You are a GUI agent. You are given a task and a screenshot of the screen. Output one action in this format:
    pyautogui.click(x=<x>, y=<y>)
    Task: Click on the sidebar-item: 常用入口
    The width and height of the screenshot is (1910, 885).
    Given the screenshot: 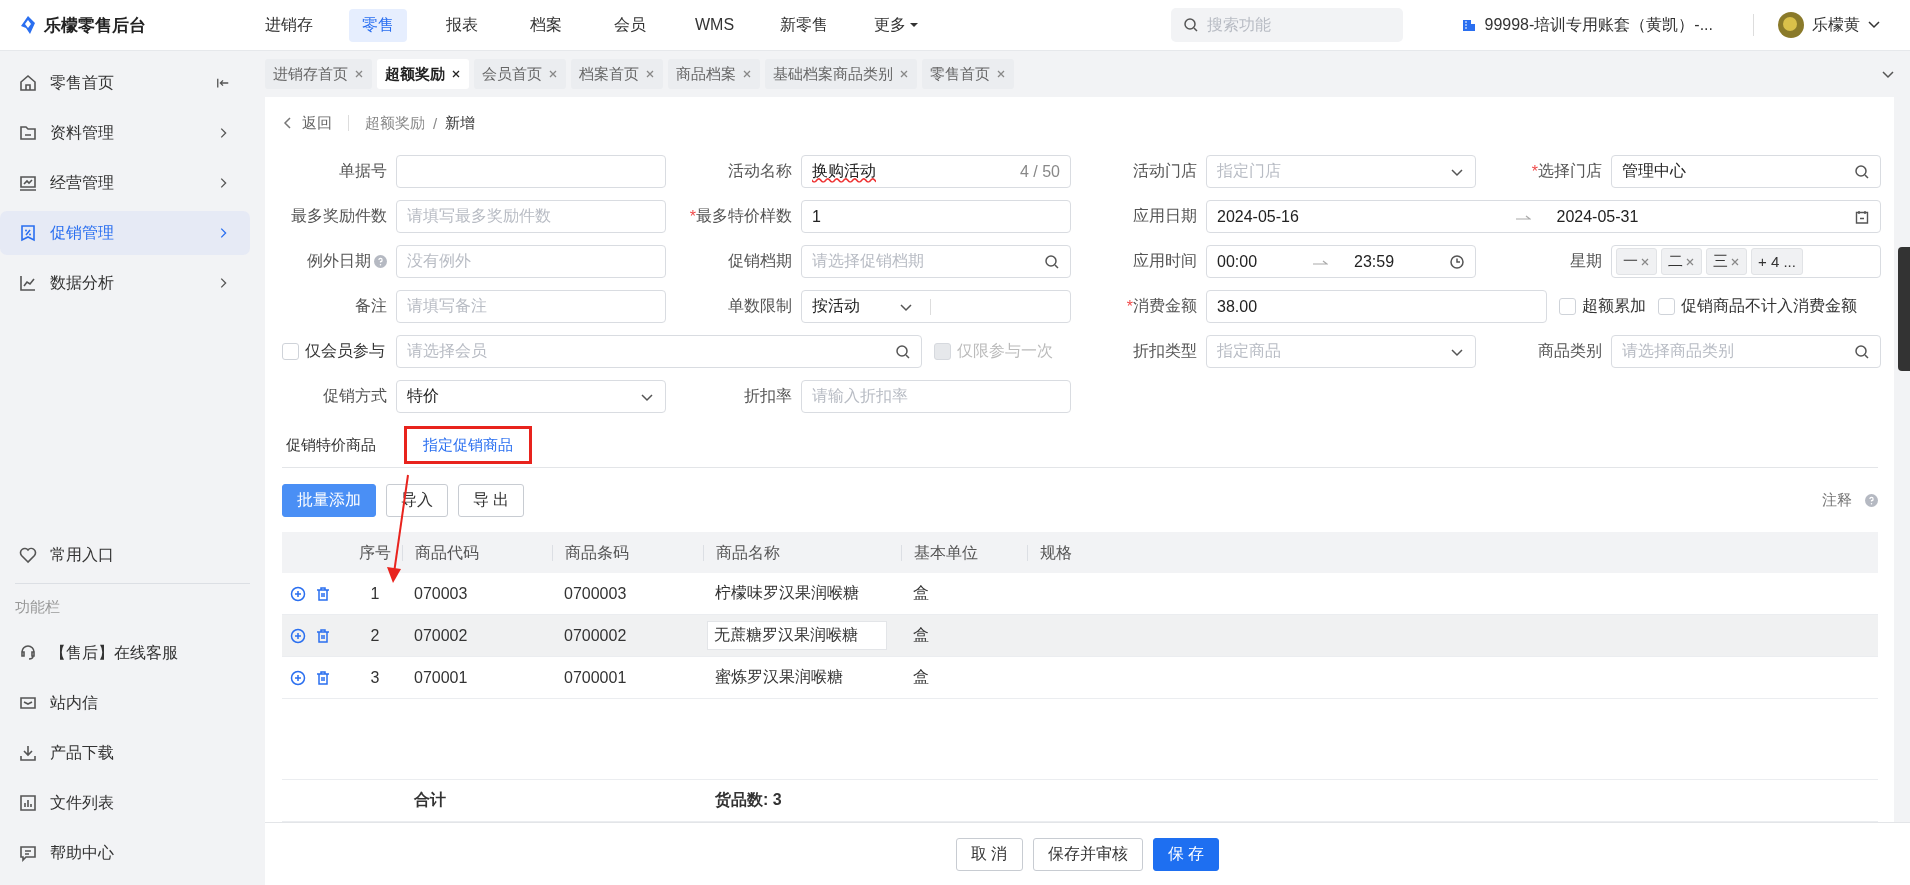 What is the action you would take?
    pyautogui.click(x=125, y=555)
    